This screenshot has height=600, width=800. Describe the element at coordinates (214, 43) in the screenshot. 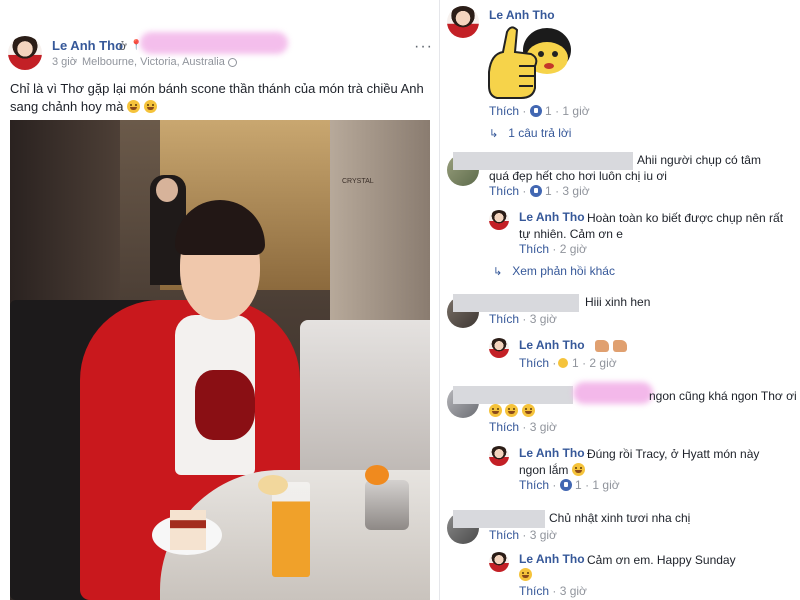

I see `blurred-place` at that location.